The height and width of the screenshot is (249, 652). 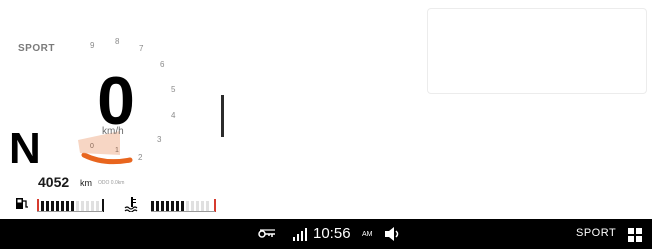 What do you see at coordinates (537, 51) in the screenshot?
I see `info-card` at bounding box center [537, 51].